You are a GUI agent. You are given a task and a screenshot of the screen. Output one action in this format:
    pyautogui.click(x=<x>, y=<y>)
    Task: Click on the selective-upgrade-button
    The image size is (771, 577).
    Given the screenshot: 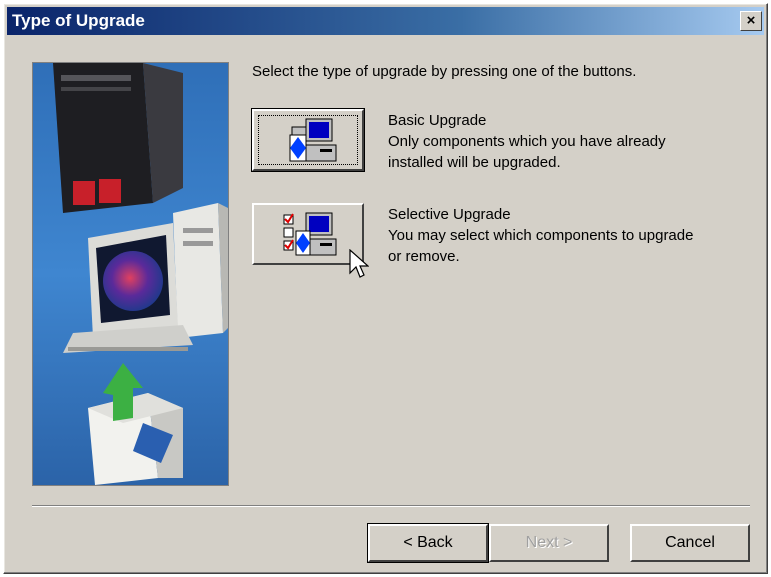 What is the action you would take?
    pyautogui.click(x=308, y=234)
    